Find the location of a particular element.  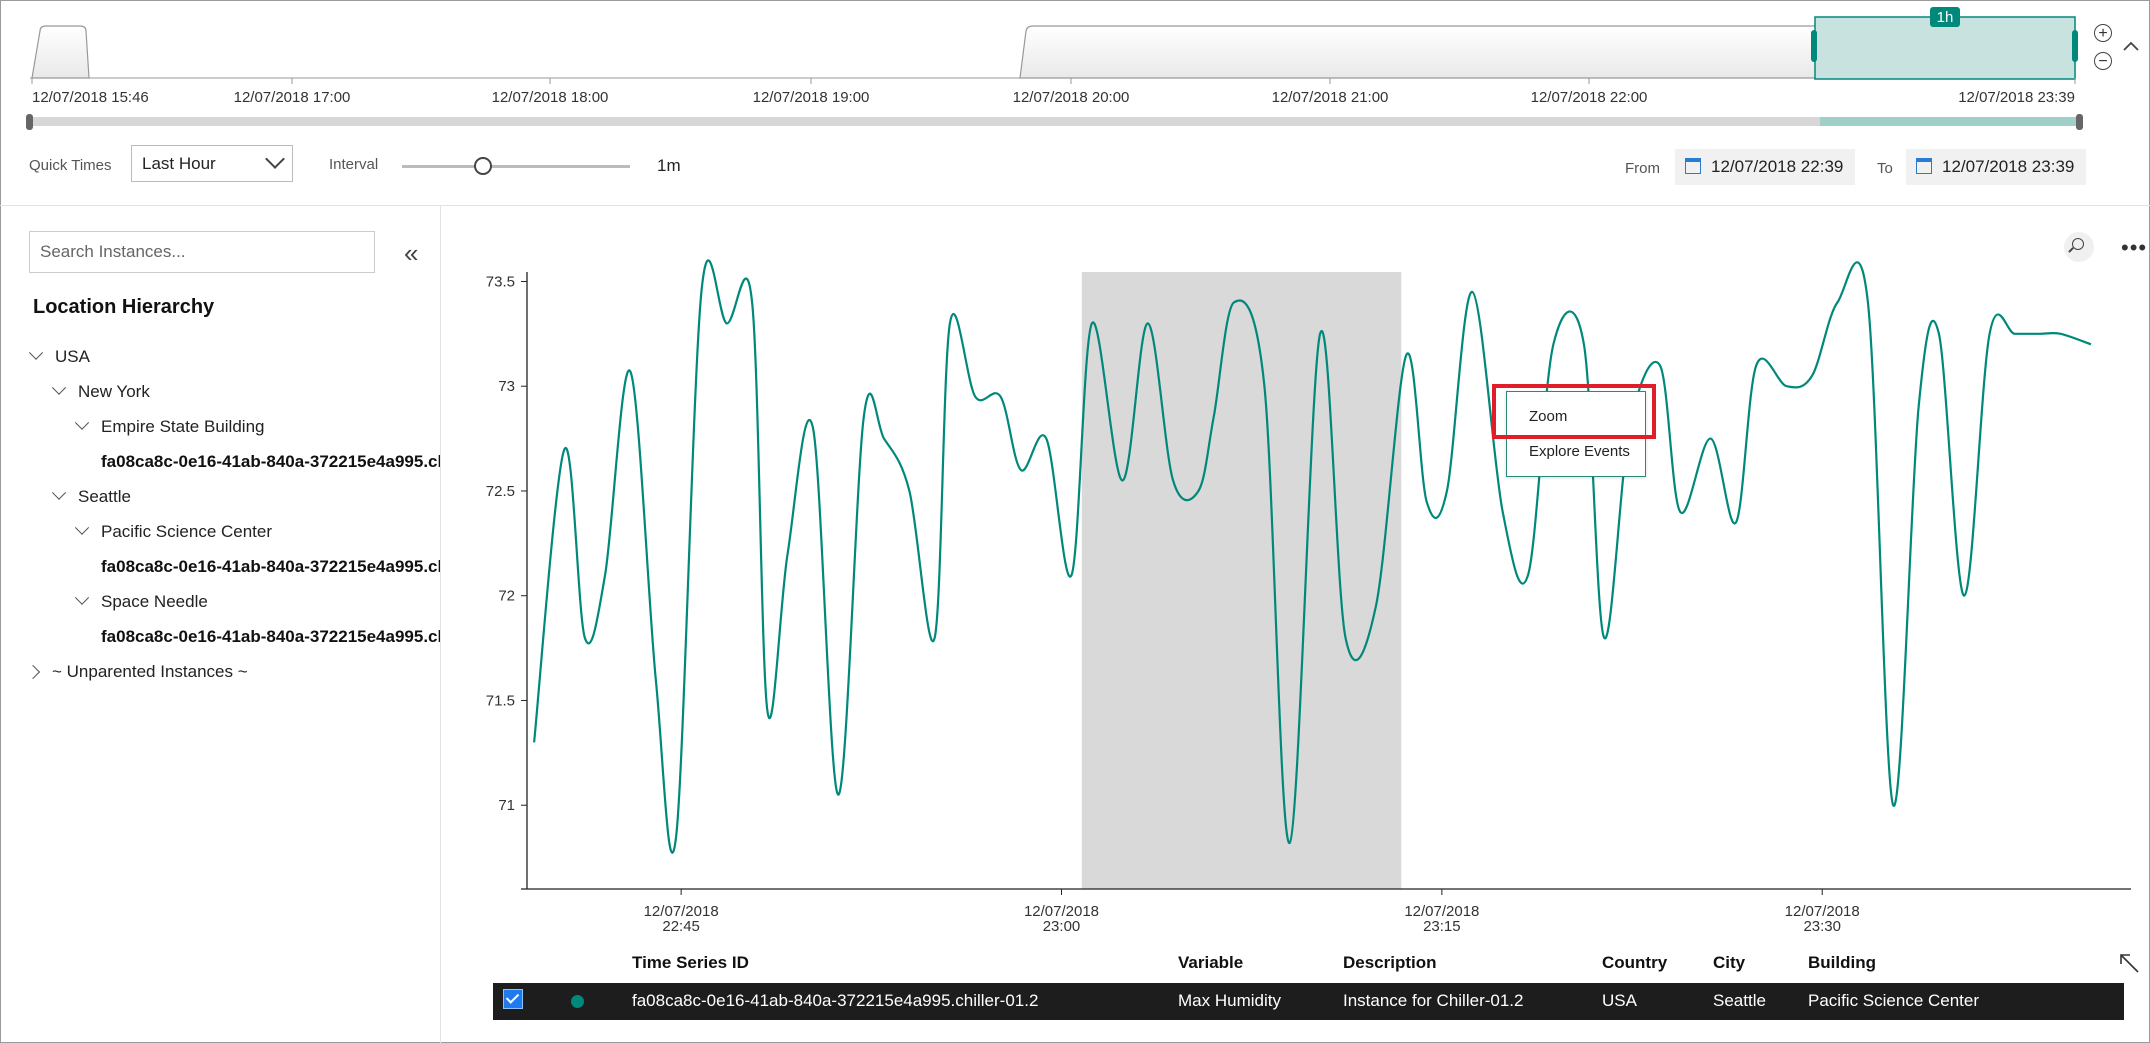

from-date-value: 12/07/2018 22:39 is located at coordinates (1777, 166).